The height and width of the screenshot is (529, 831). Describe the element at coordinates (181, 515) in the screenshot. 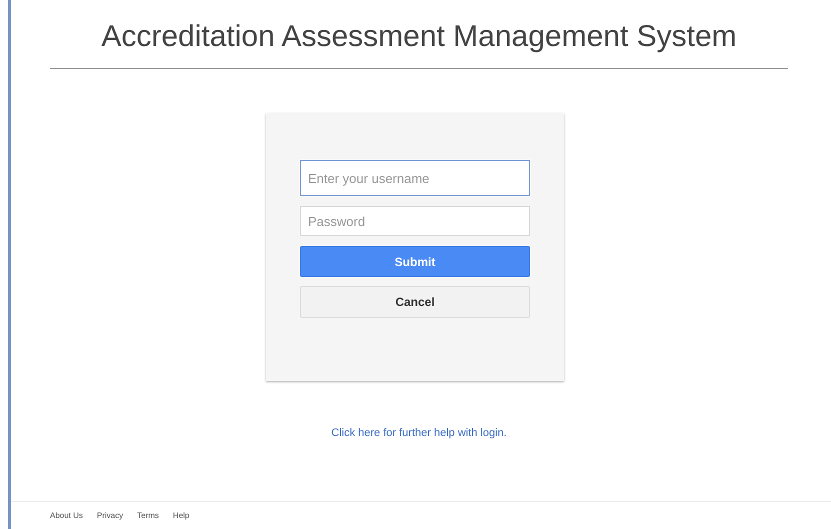

I see `footer-link: Help` at that location.